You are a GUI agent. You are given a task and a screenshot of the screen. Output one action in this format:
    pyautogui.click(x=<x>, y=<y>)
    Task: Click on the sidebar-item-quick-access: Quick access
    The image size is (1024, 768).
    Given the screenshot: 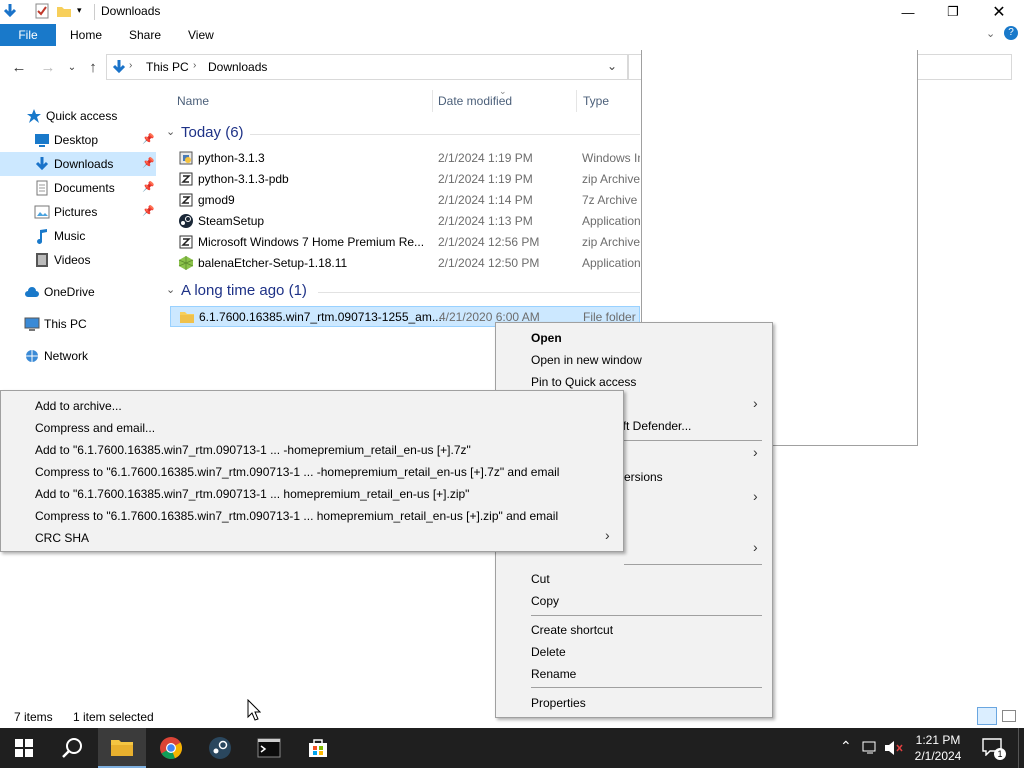 What is the action you would take?
    pyautogui.click(x=78, y=116)
    